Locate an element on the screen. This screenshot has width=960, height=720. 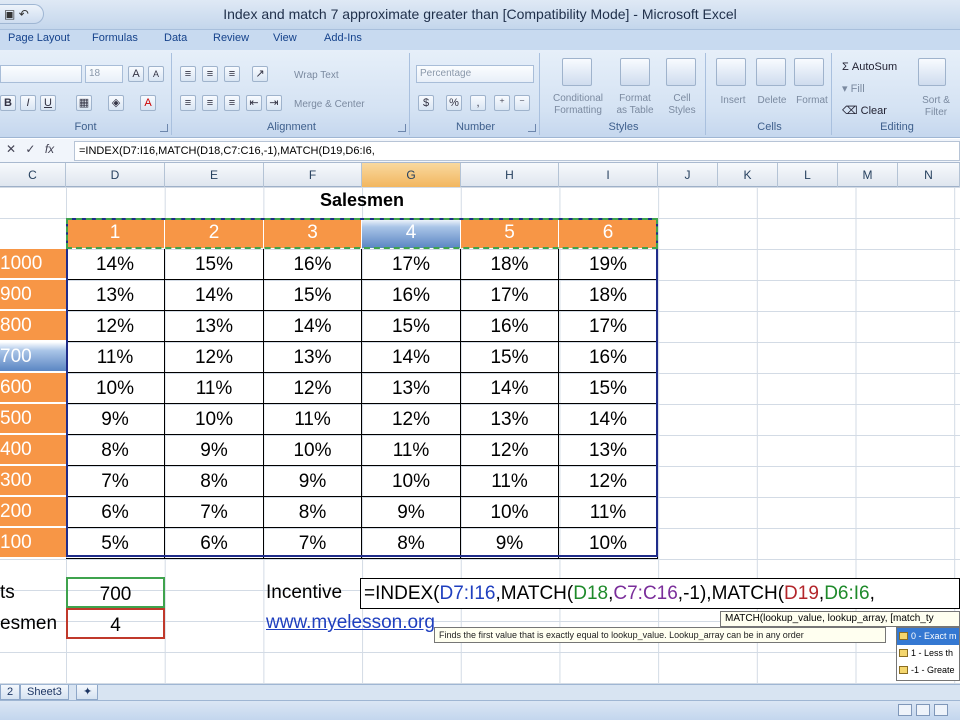
column-header-h: H is located at coordinates (510, 175).